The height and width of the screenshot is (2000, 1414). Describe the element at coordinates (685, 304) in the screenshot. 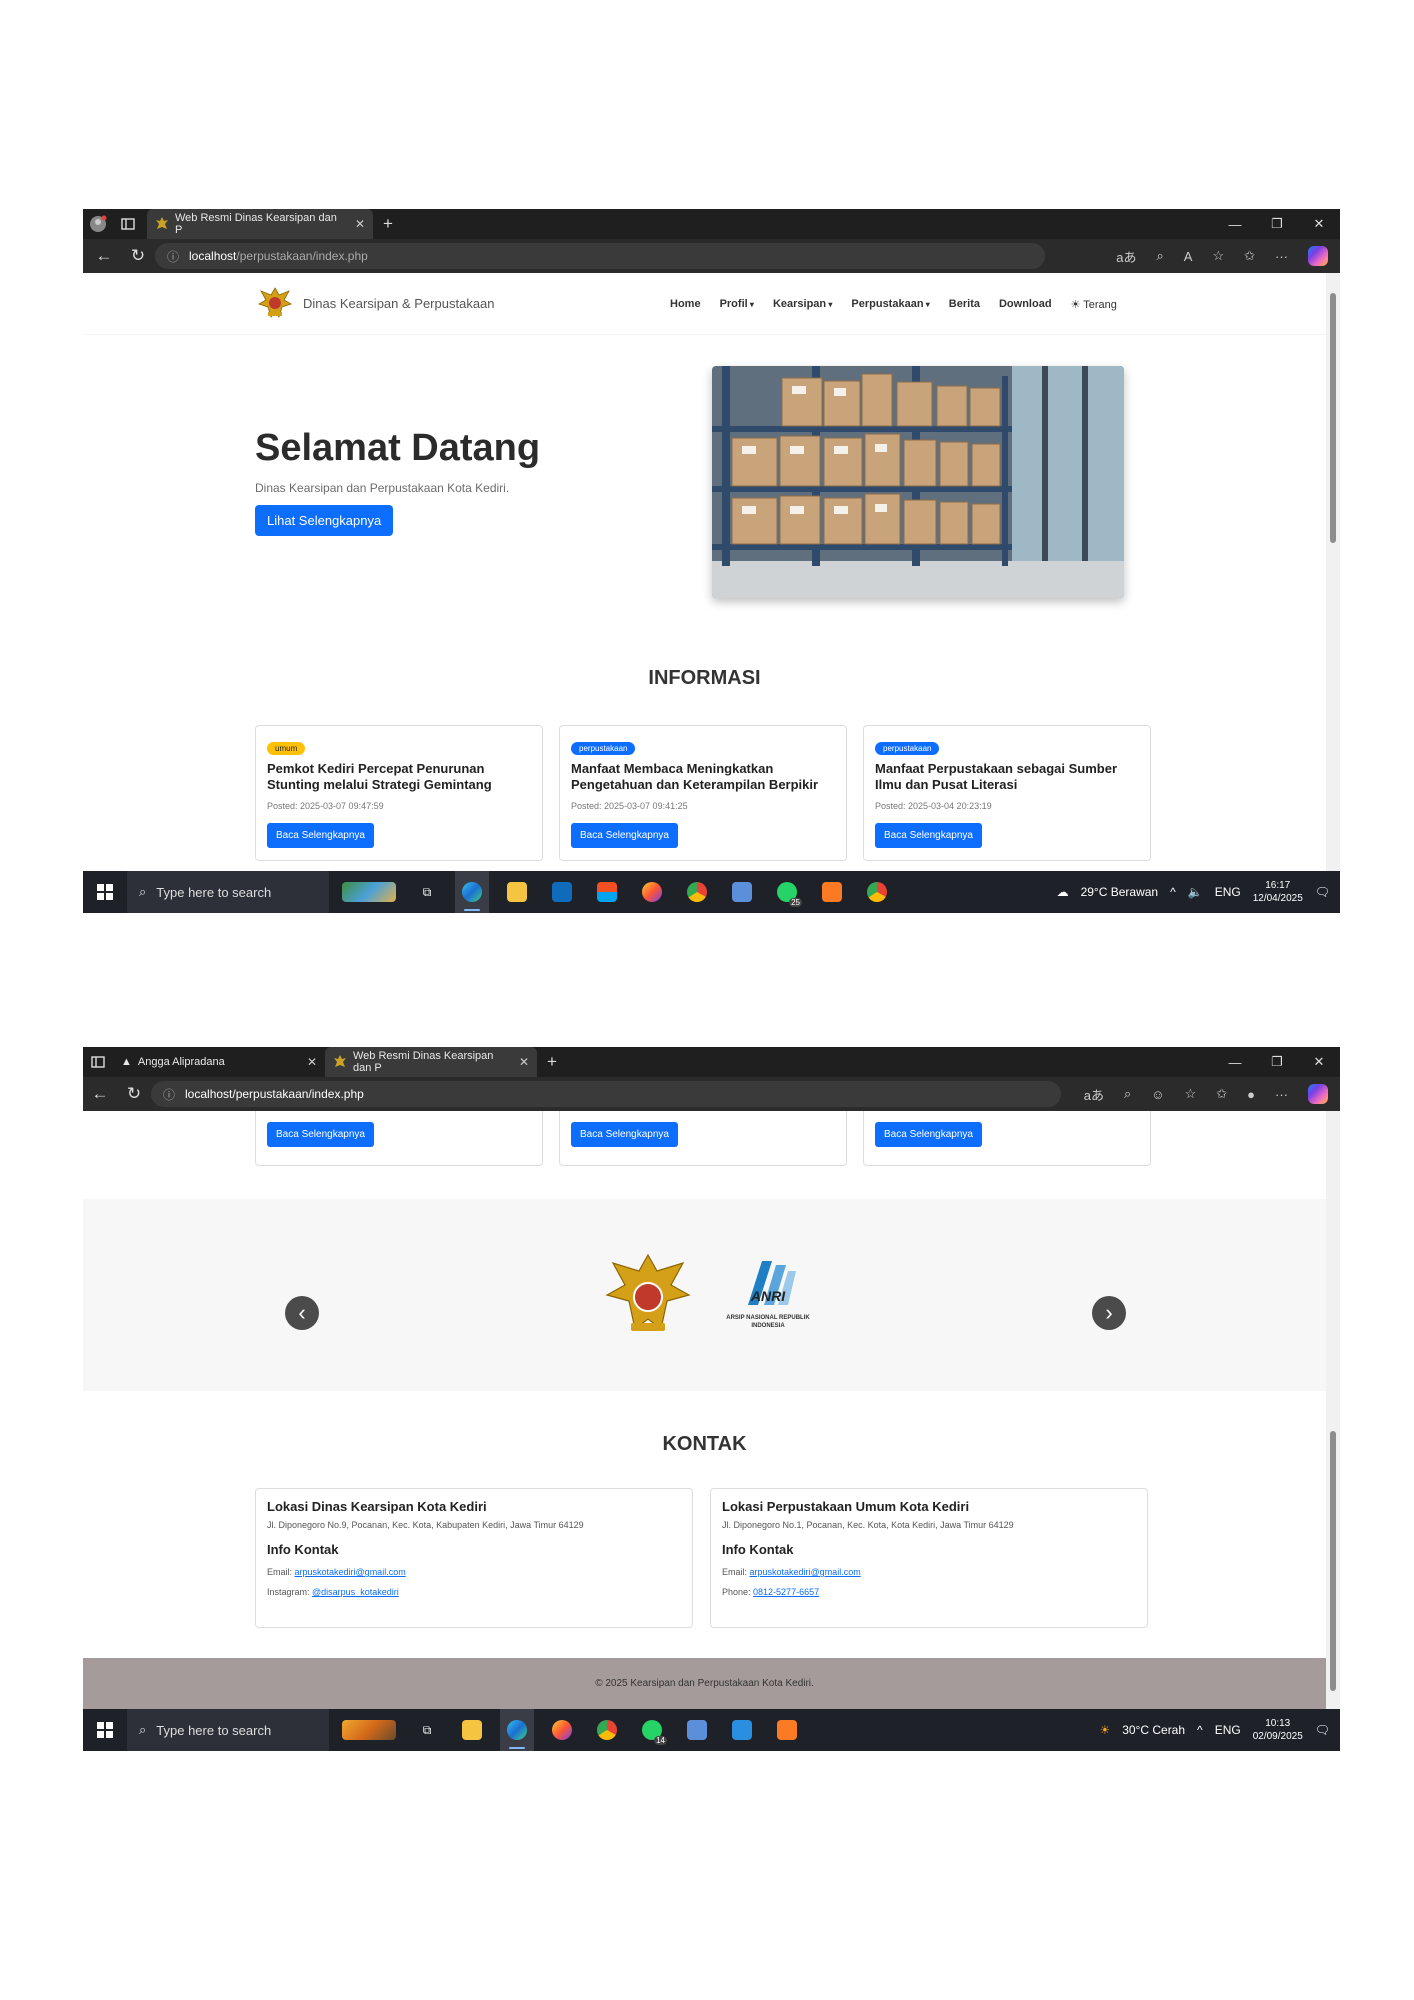

I see `menu-home: Home` at that location.